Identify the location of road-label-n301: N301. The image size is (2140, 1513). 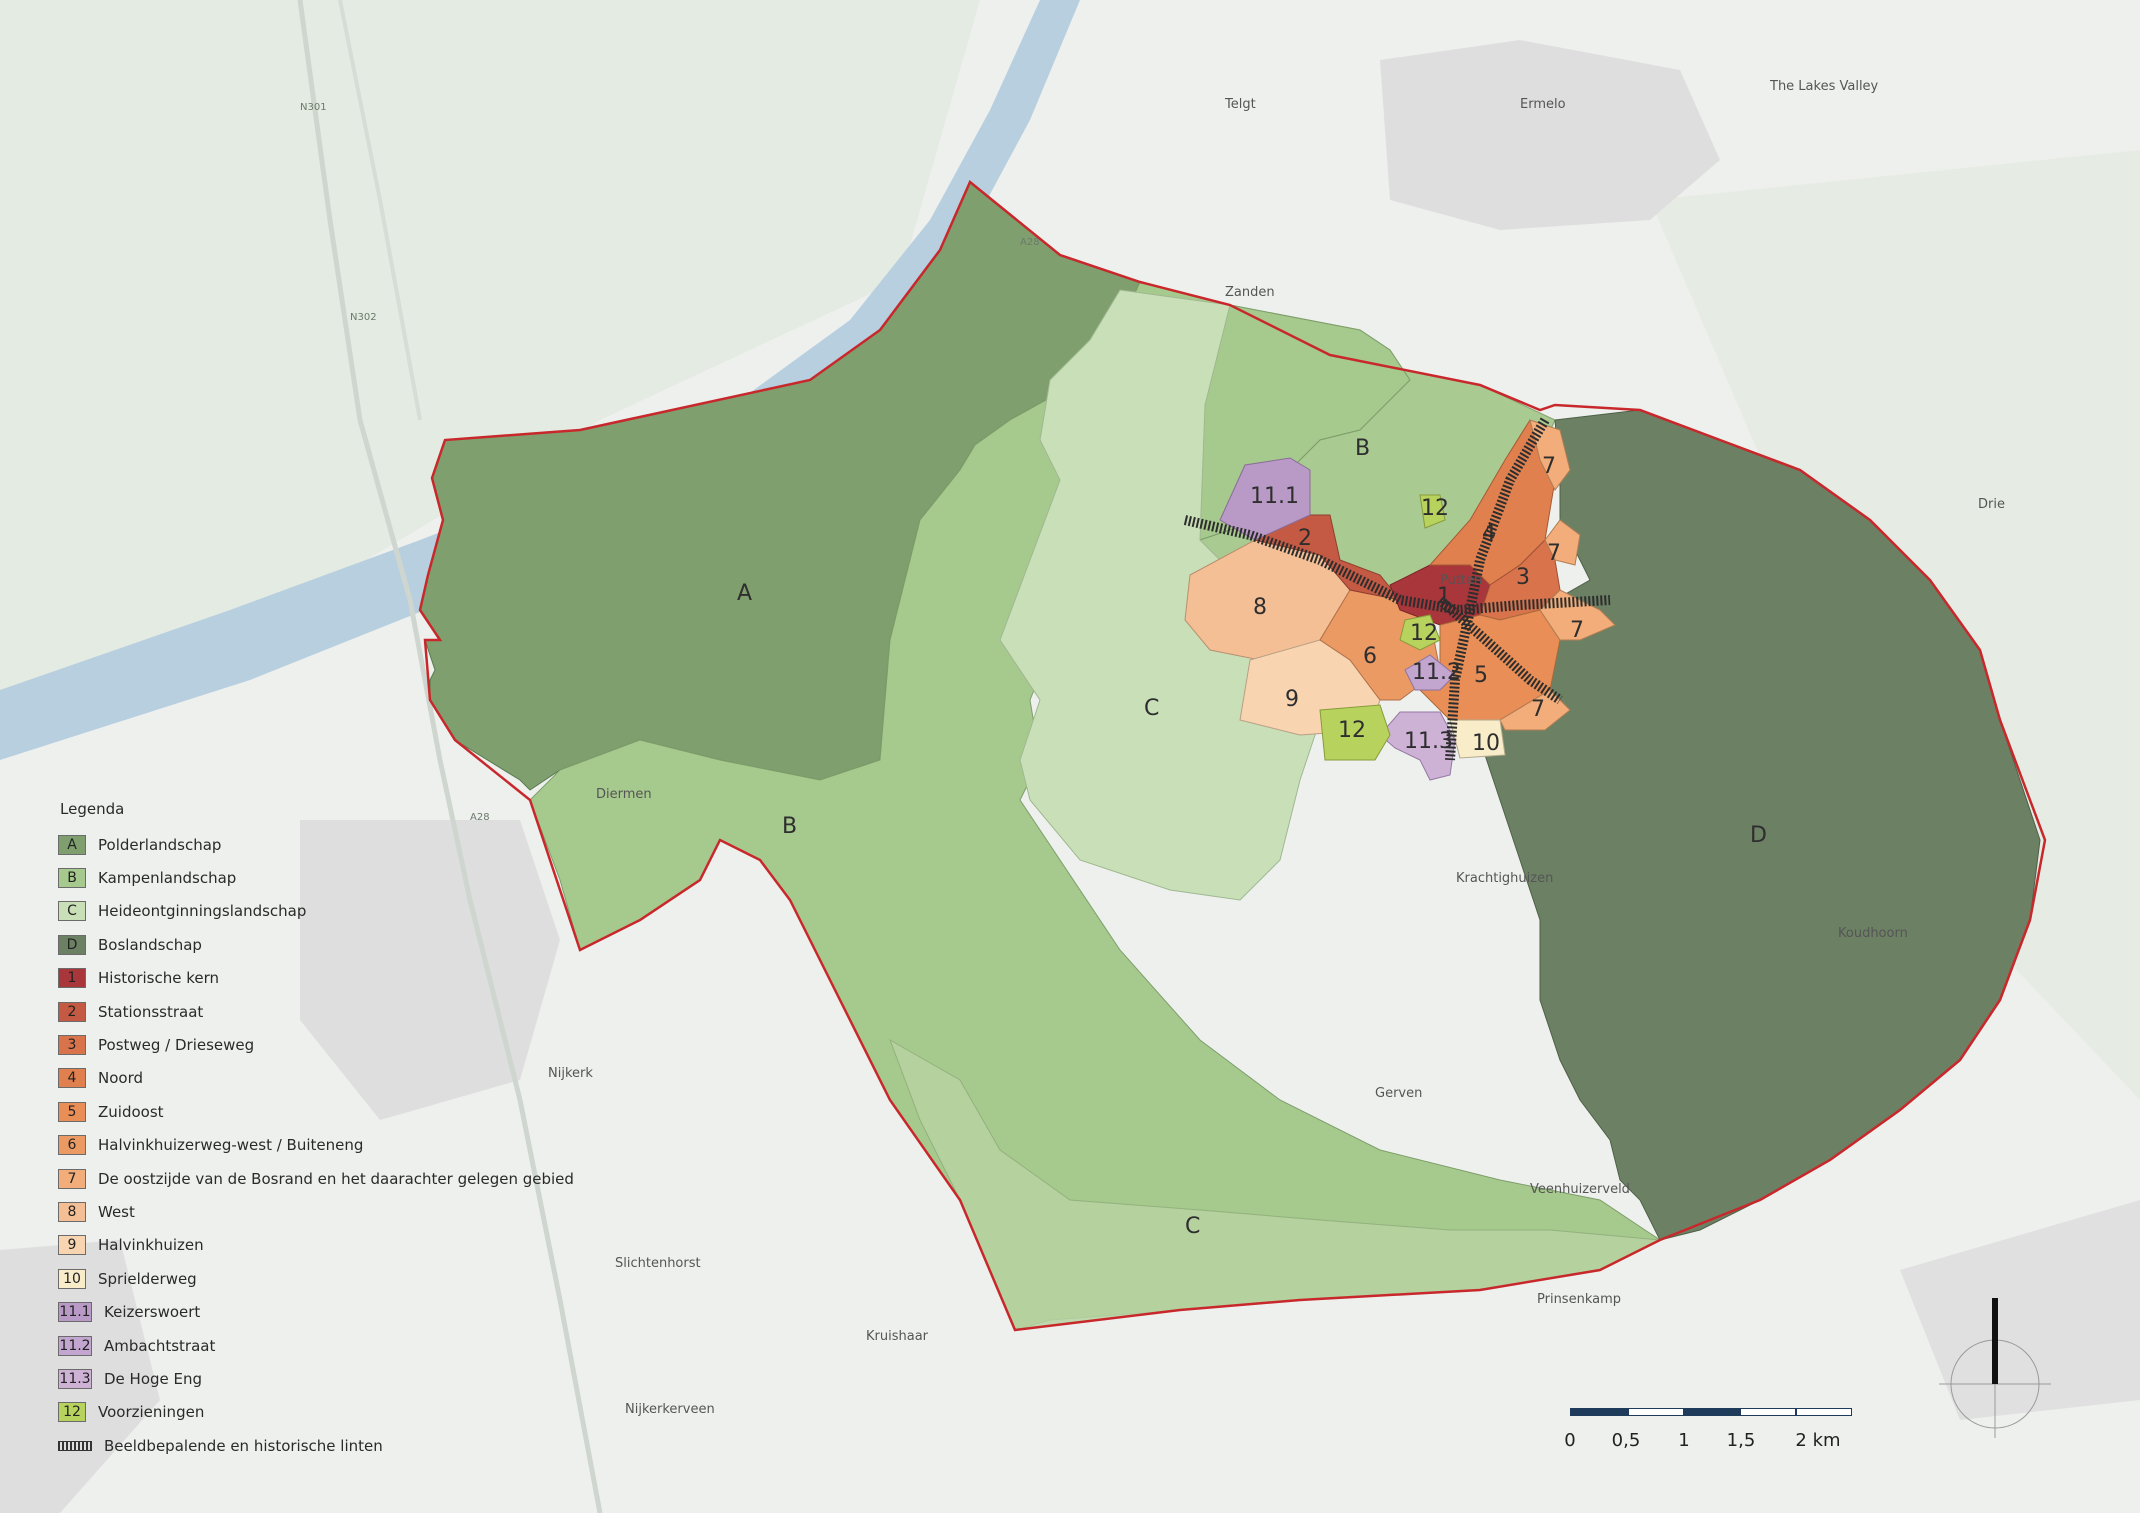
(313, 107).